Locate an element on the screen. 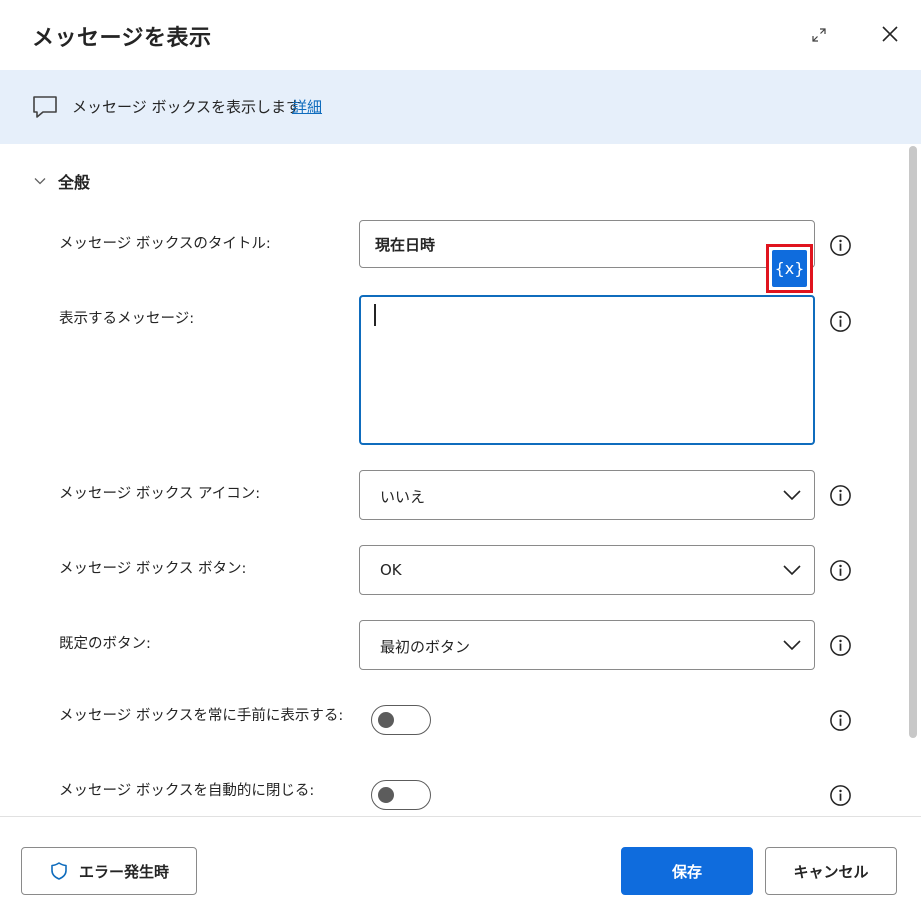 This screenshot has height=916, width=921. section-title: 全般 is located at coordinates (74, 182).